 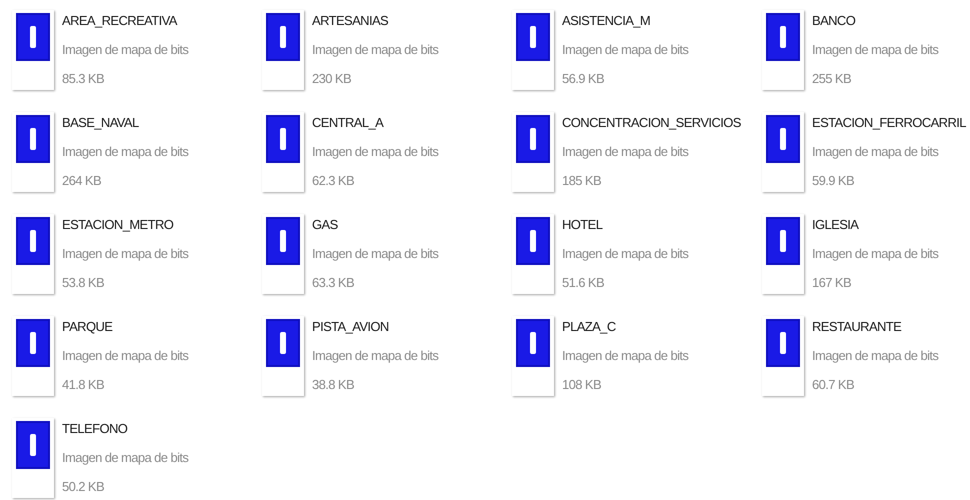 I want to click on file-size: 53.8 KB, so click(x=84, y=283).